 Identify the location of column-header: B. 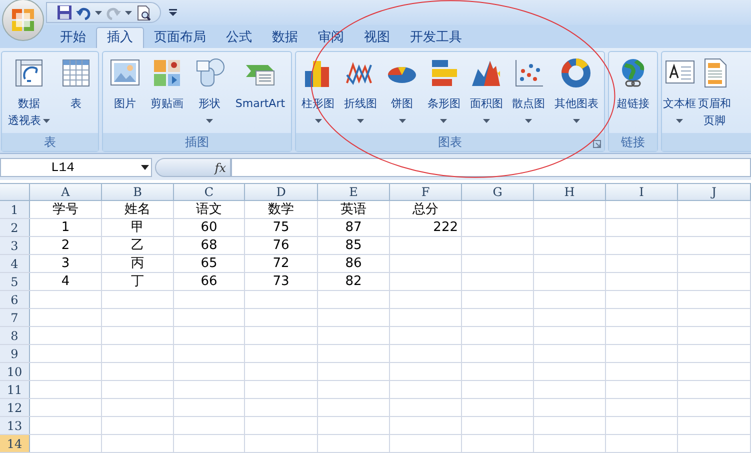
(138, 192).